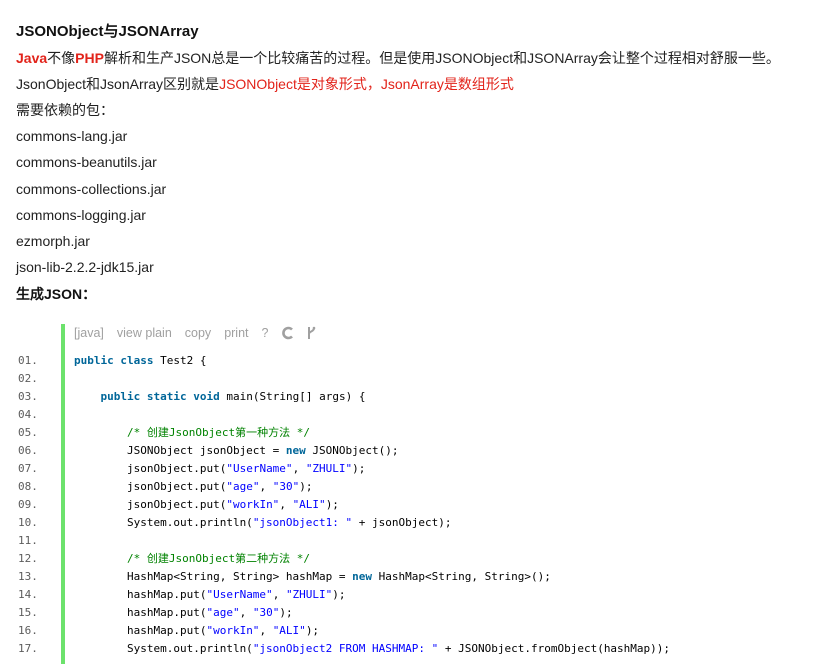 The width and height of the screenshot is (833, 664). What do you see at coordinates (236, 333) in the screenshot?
I see `print-link: print` at bounding box center [236, 333].